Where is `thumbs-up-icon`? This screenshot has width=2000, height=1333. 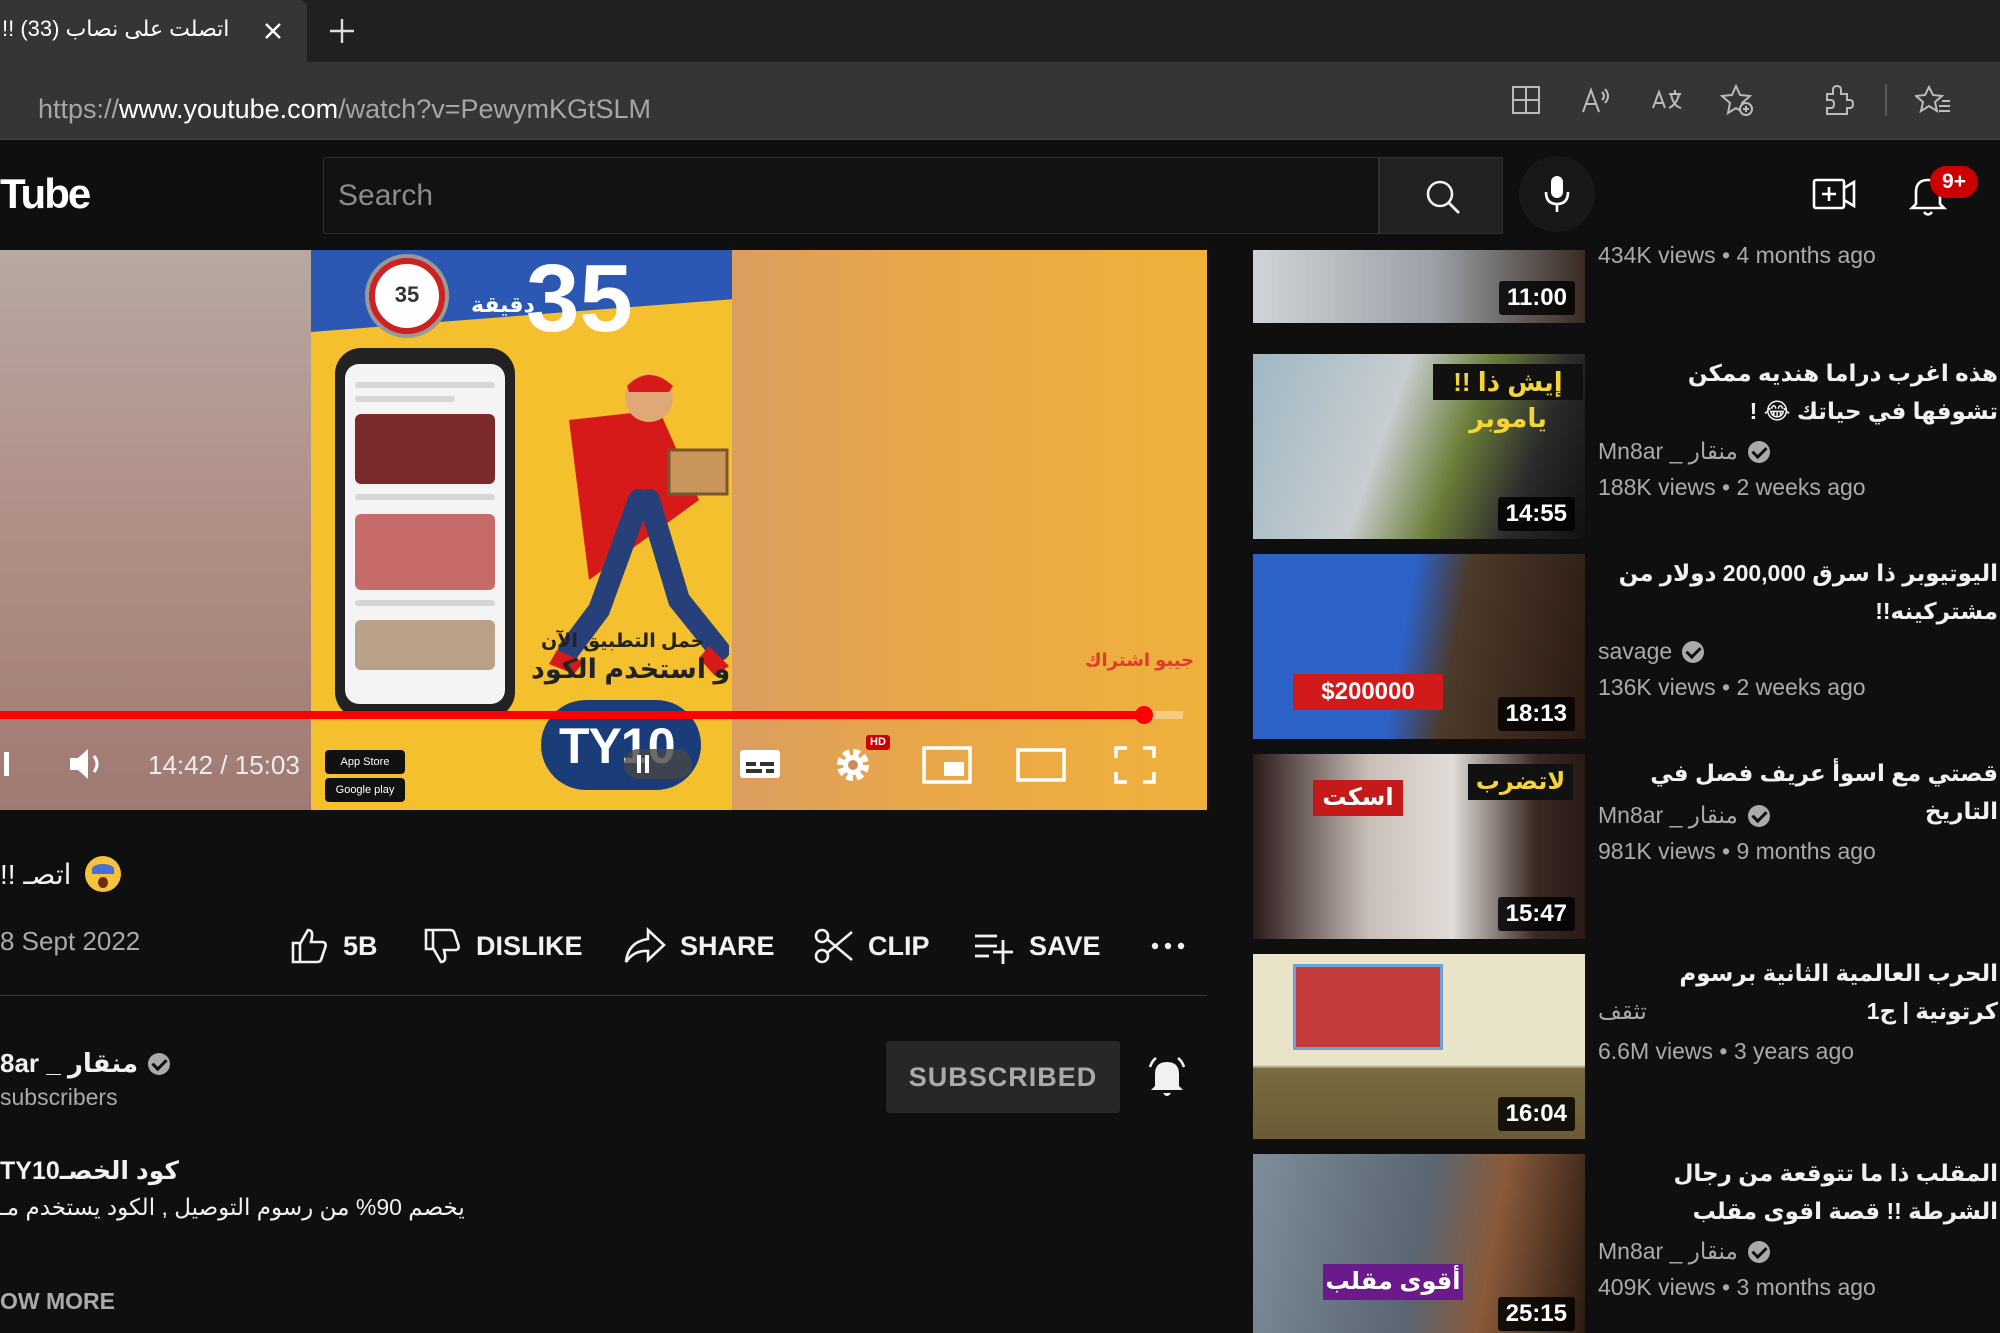
thumbs-up-icon is located at coordinates (309, 946).